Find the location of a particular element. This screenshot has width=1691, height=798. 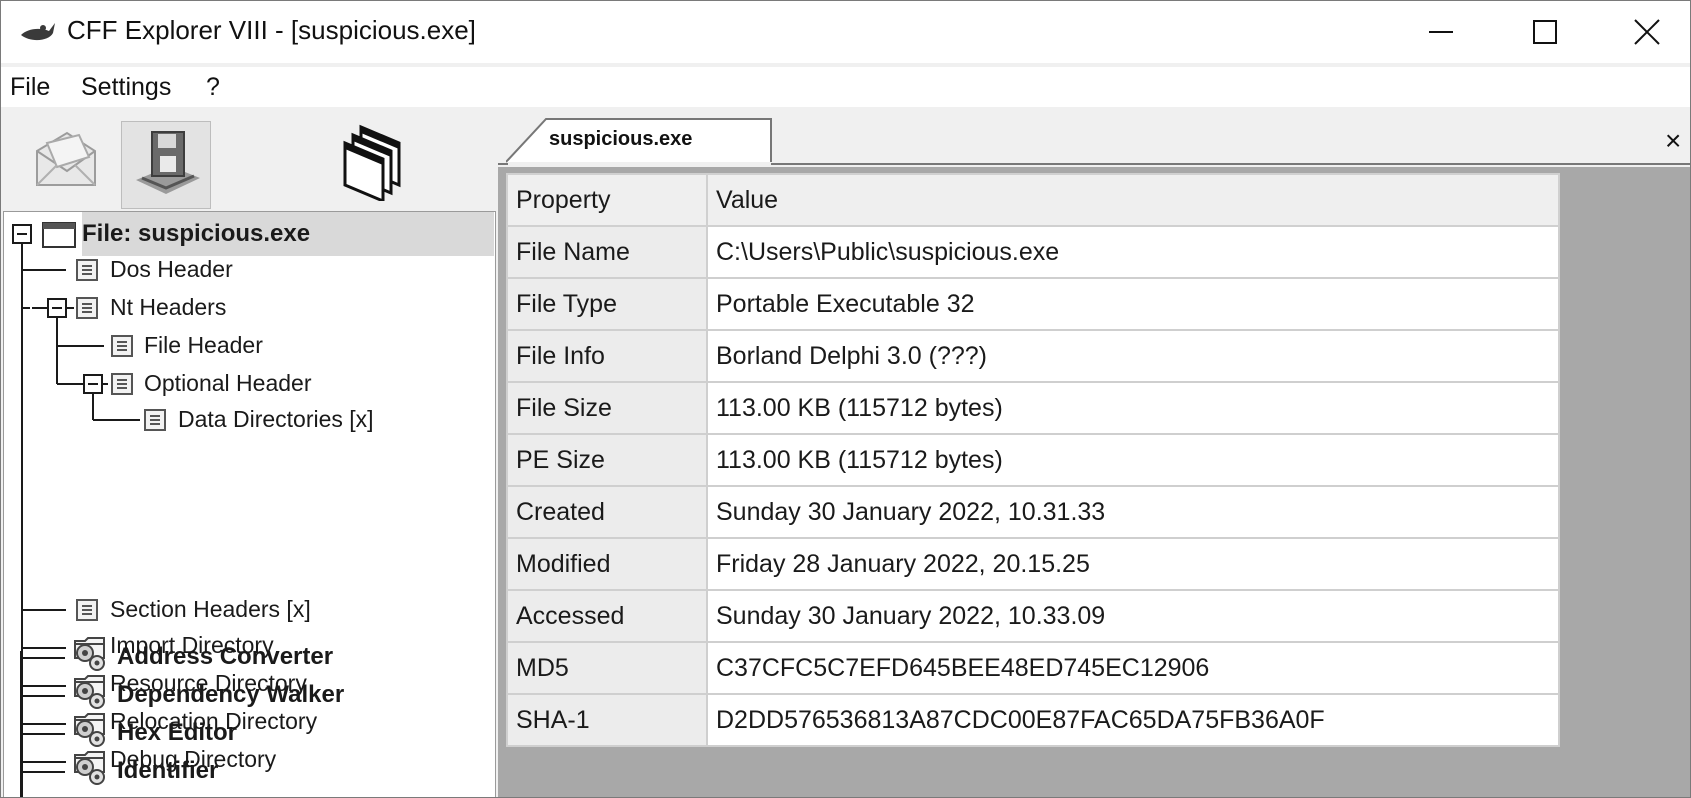

windows-button is located at coordinates (386, 165).